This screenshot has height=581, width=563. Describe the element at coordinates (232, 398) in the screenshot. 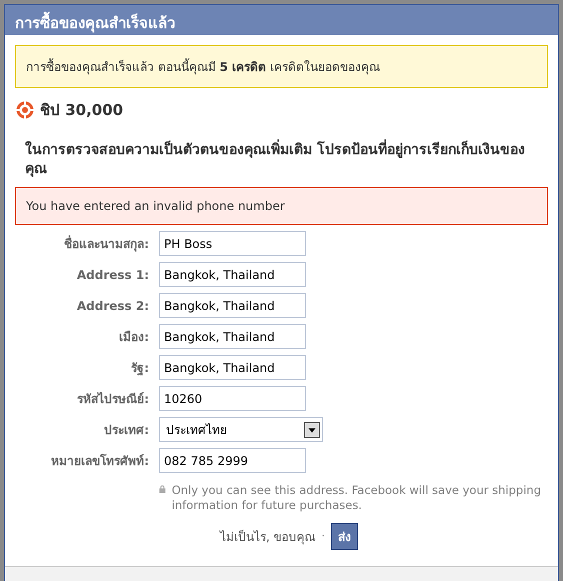

I see `input-field: 10260` at that location.